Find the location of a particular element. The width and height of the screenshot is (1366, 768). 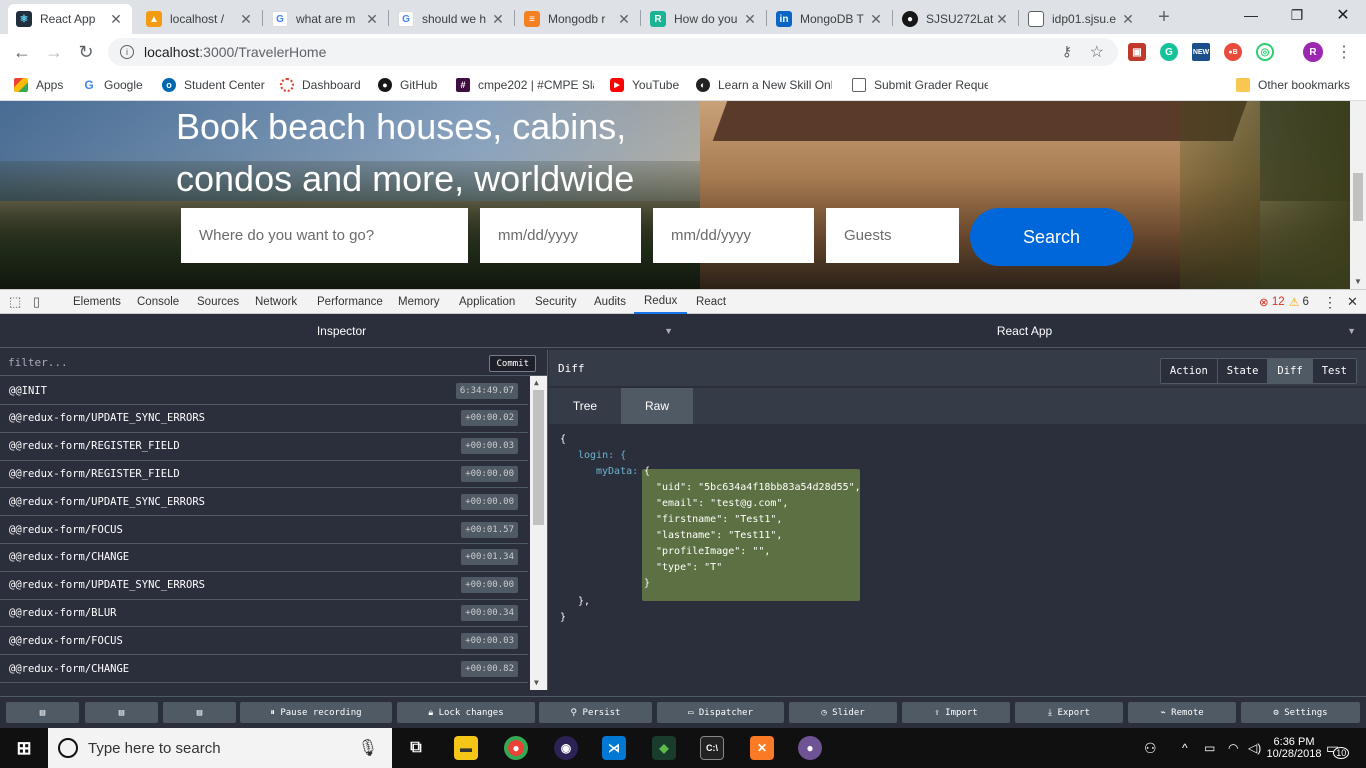

action-list-item: @@redux-form/FOCUS +00:01.57 is located at coordinates (264, 530).